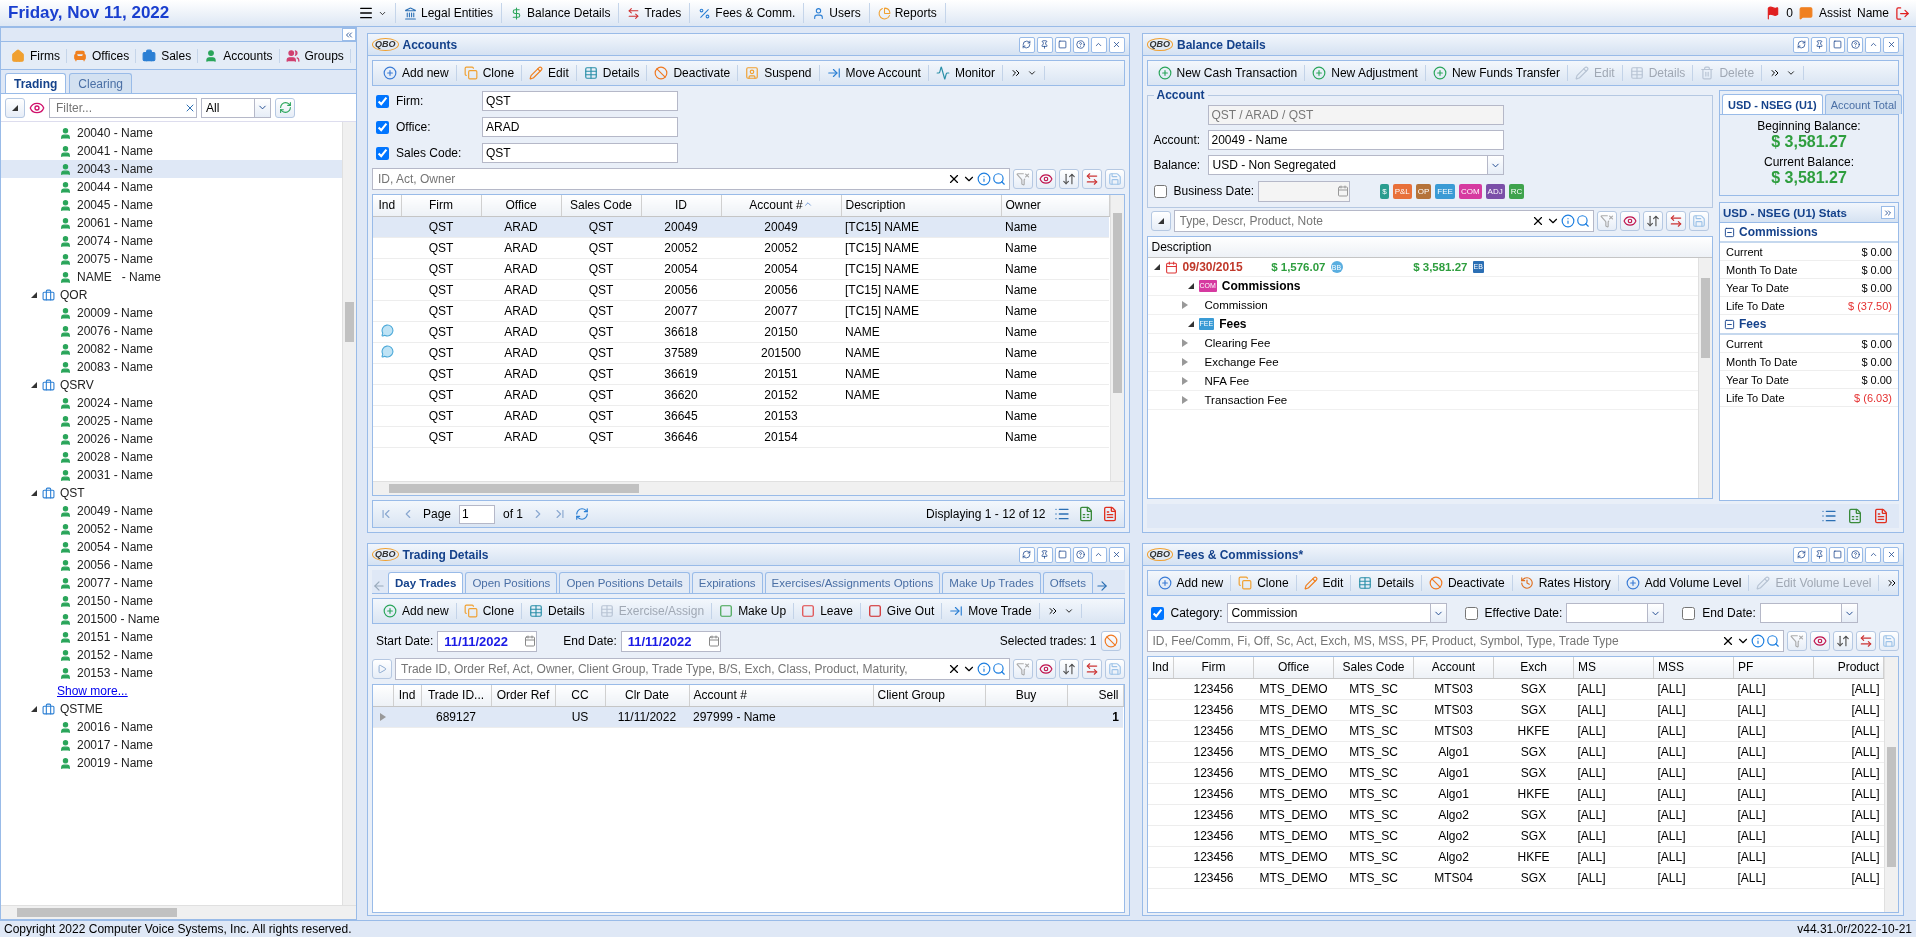 Image resolution: width=1916 pixels, height=937 pixels. Describe the element at coordinates (580, 127) in the screenshot. I see `text-field: ARAD` at that location.